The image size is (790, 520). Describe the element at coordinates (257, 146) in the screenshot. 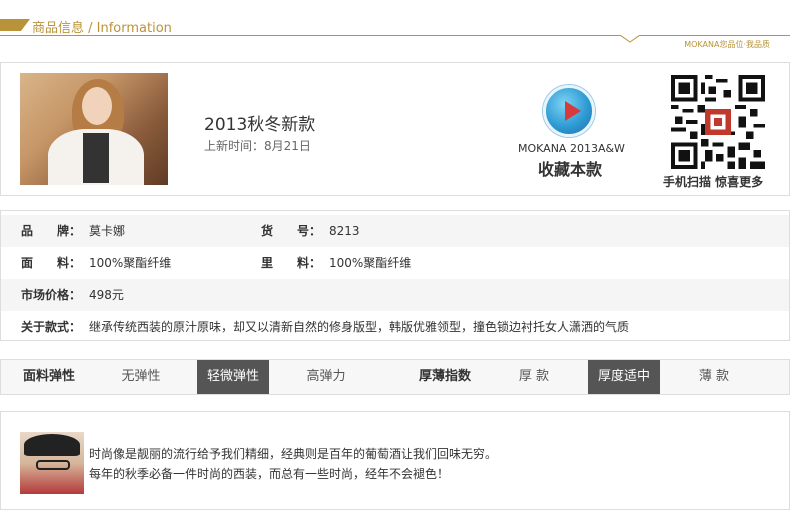

I see `release-date: 上新时间：8月21日` at that location.